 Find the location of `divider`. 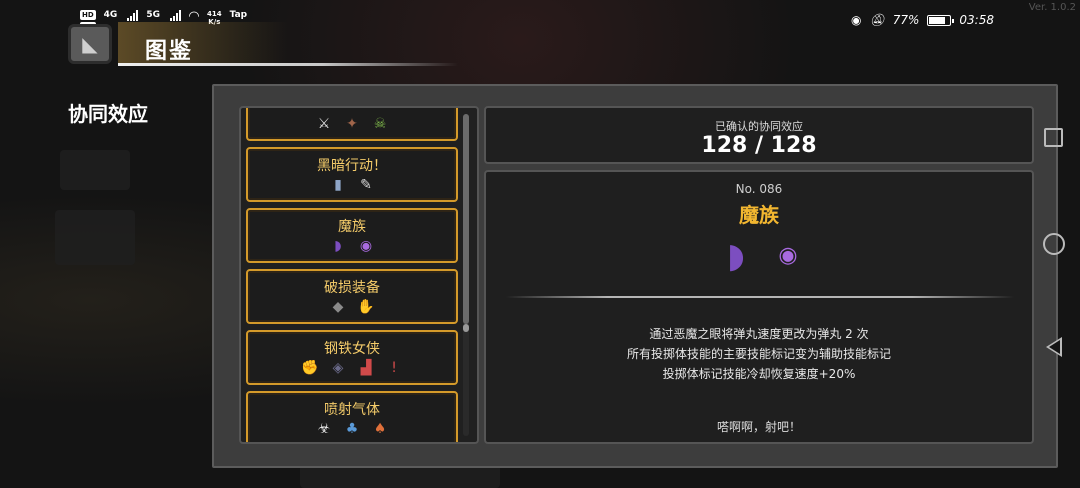

divider is located at coordinates (760, 297).